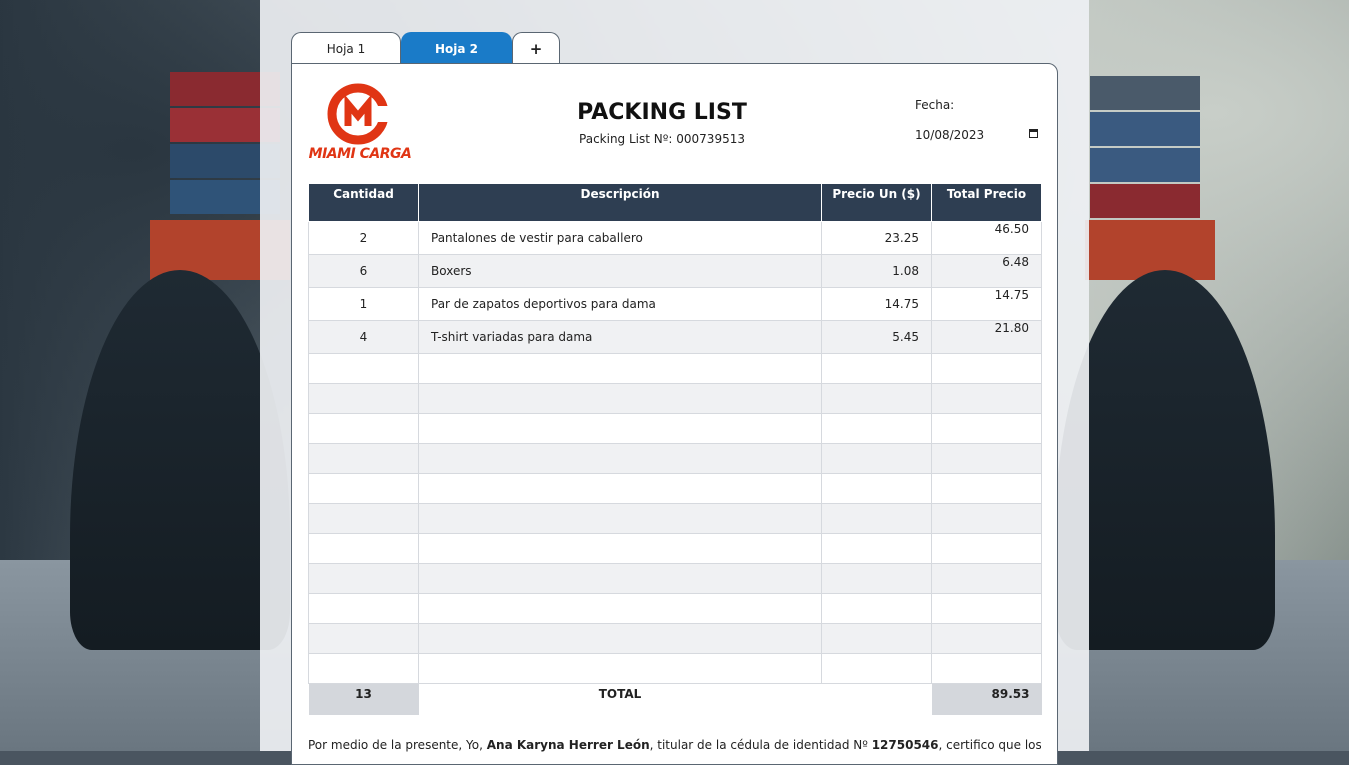 The width and height of the screenshot is (1349, 765). What do you see at coordinates (536, 48) in the screenshot?
I see `add-sheet-button: +` at bounding box center [536, 48].